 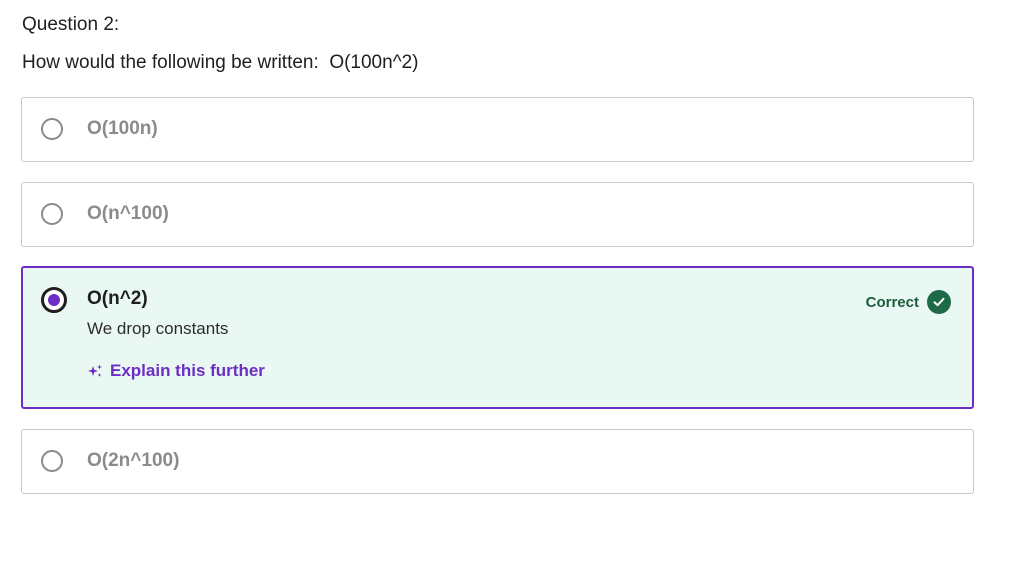 I want to click on answer-option-label: O(2n^100), so click(x=133, y=460).